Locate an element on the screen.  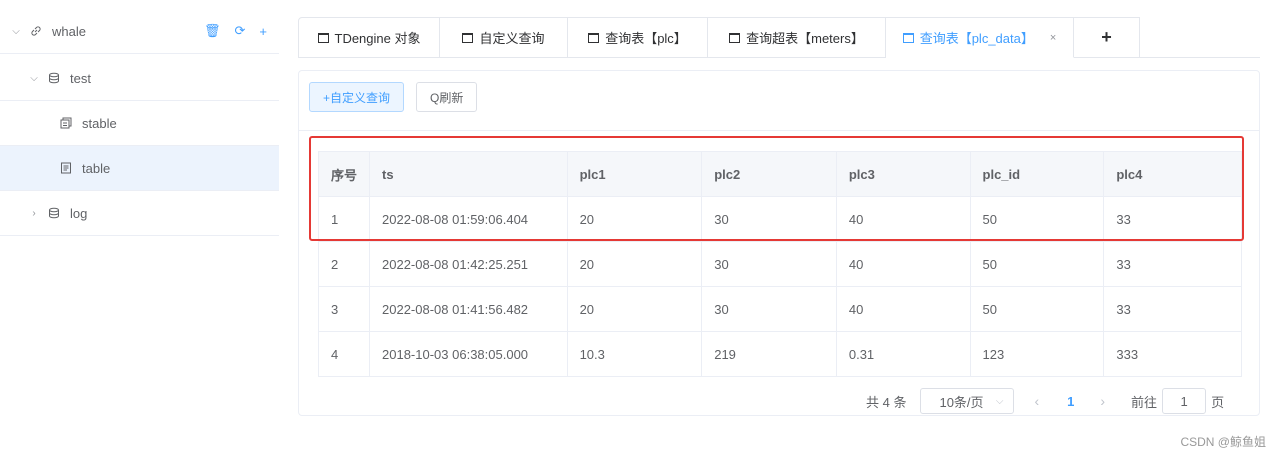
column-header: plc4 is located at coordinates (1172, 174).